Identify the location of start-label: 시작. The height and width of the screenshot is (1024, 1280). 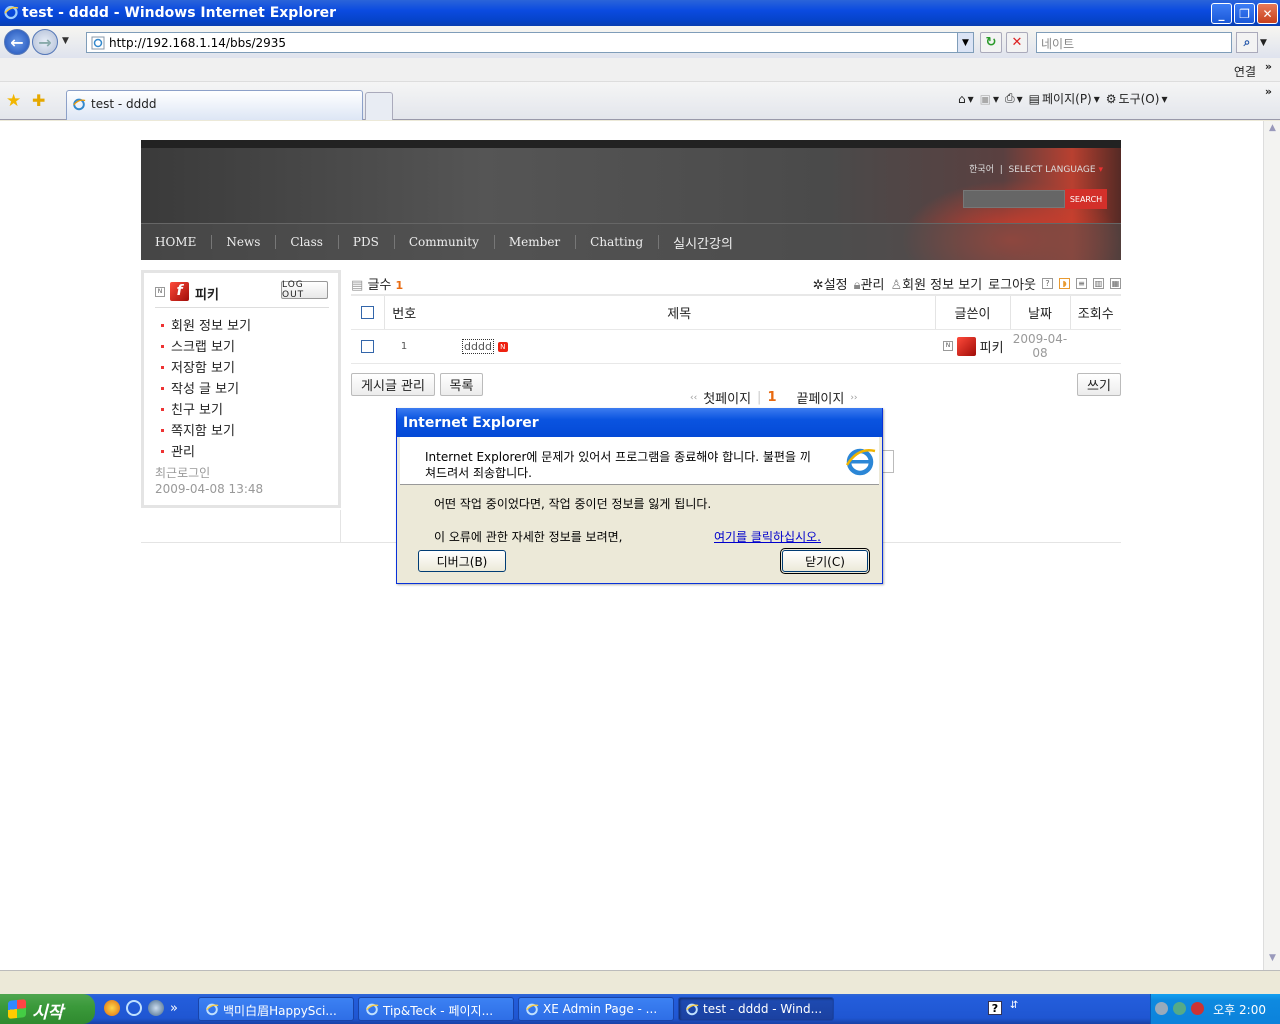
(48, 1013).